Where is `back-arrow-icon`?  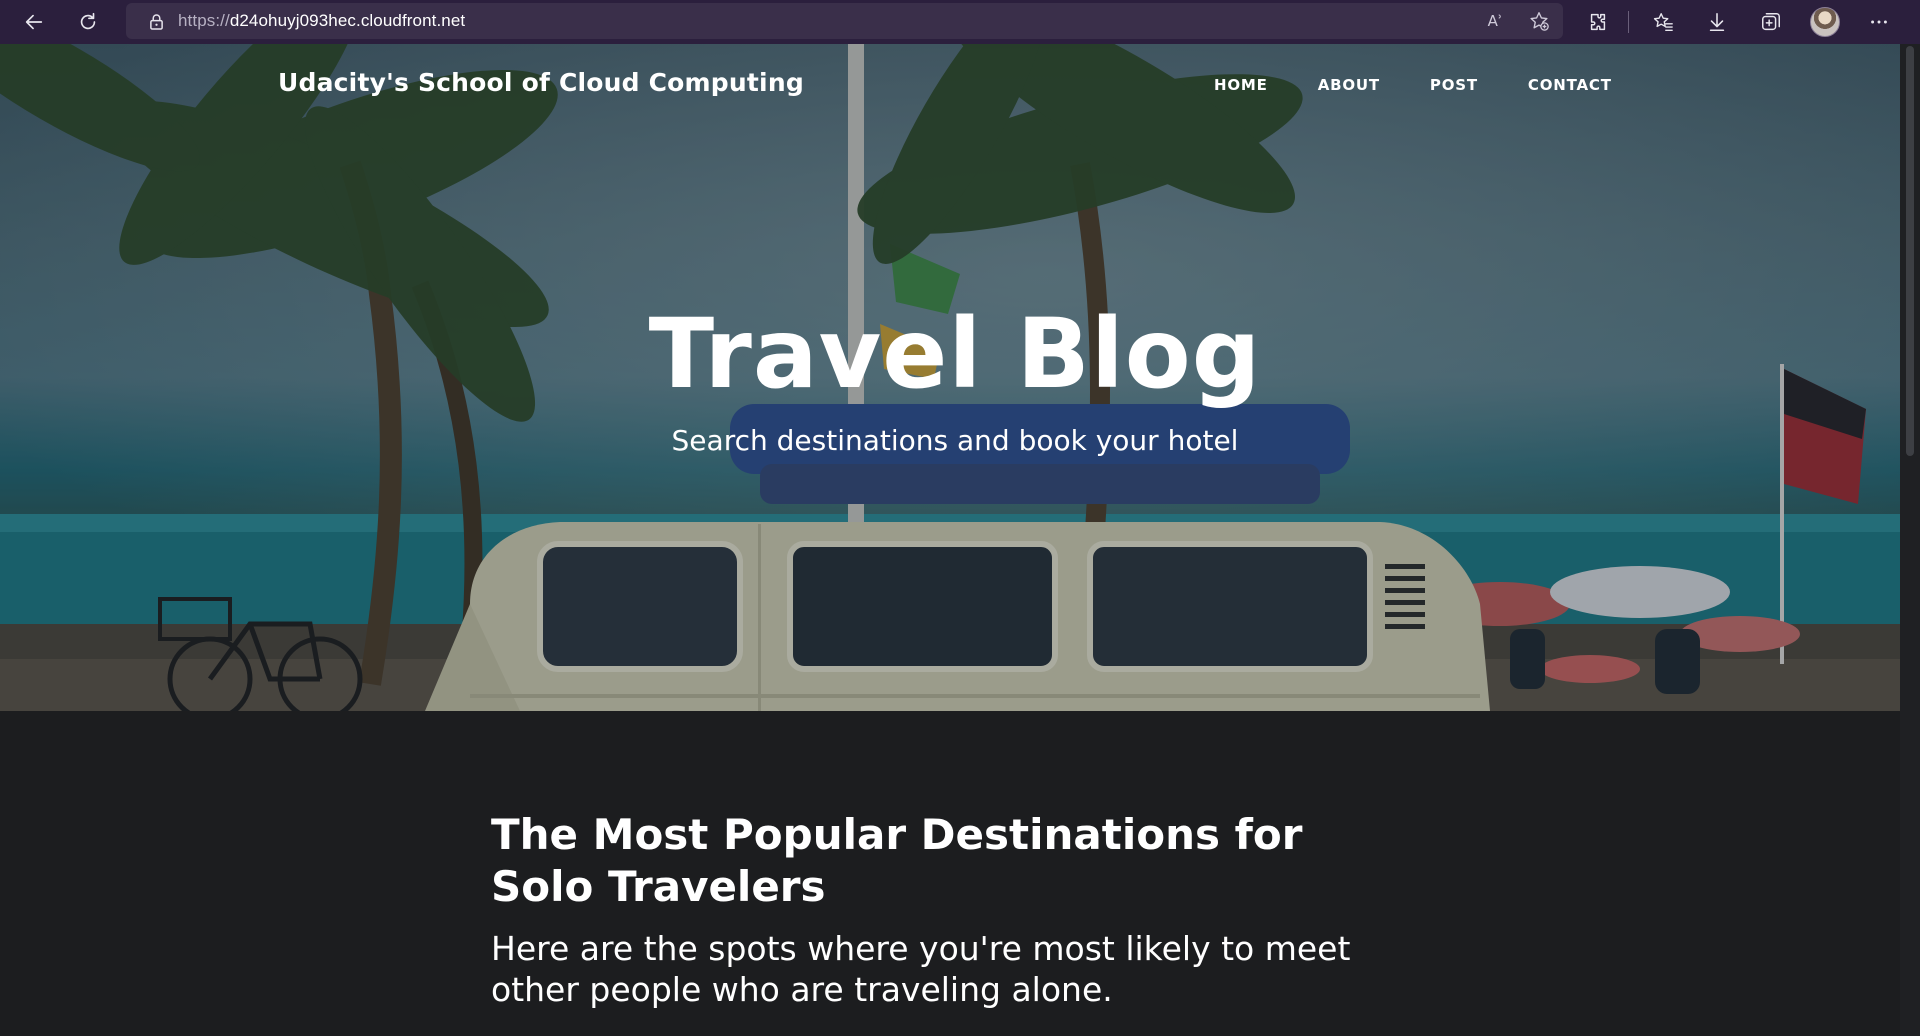 back-arrow-icon is located at coordinates (34, 22).